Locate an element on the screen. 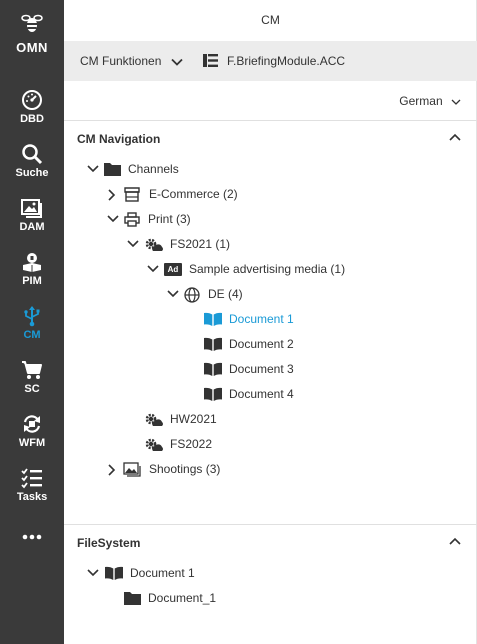  printer-icon is located at coordinates (132, 219).